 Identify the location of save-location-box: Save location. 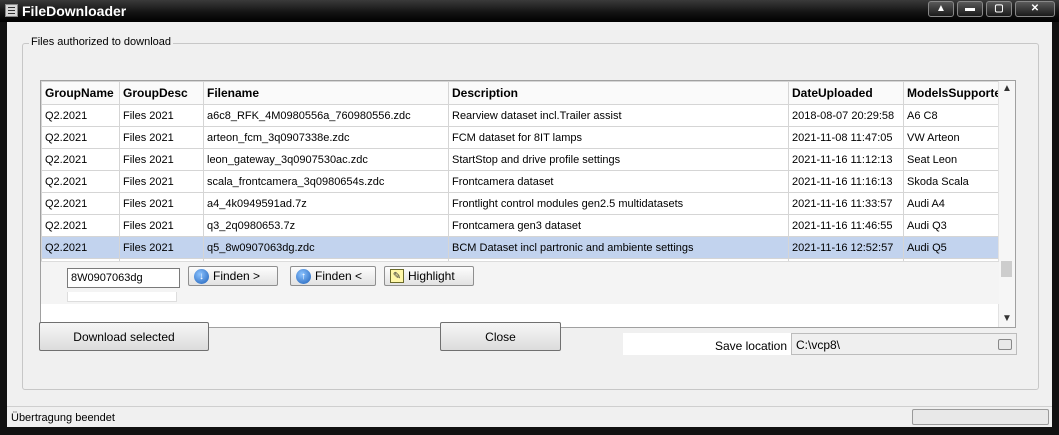
(707, 344).